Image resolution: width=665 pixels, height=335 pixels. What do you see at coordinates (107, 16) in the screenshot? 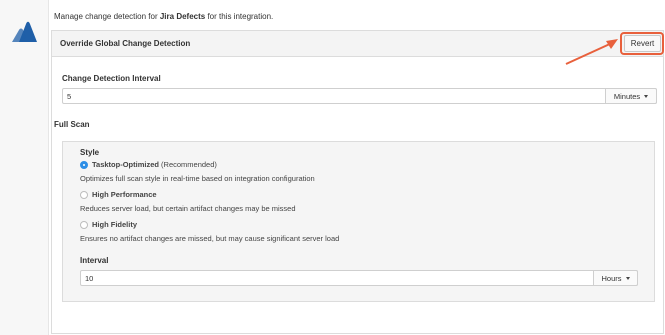
I see `intro-prefix: Manage change detection for` at bounding box center [107, 16].